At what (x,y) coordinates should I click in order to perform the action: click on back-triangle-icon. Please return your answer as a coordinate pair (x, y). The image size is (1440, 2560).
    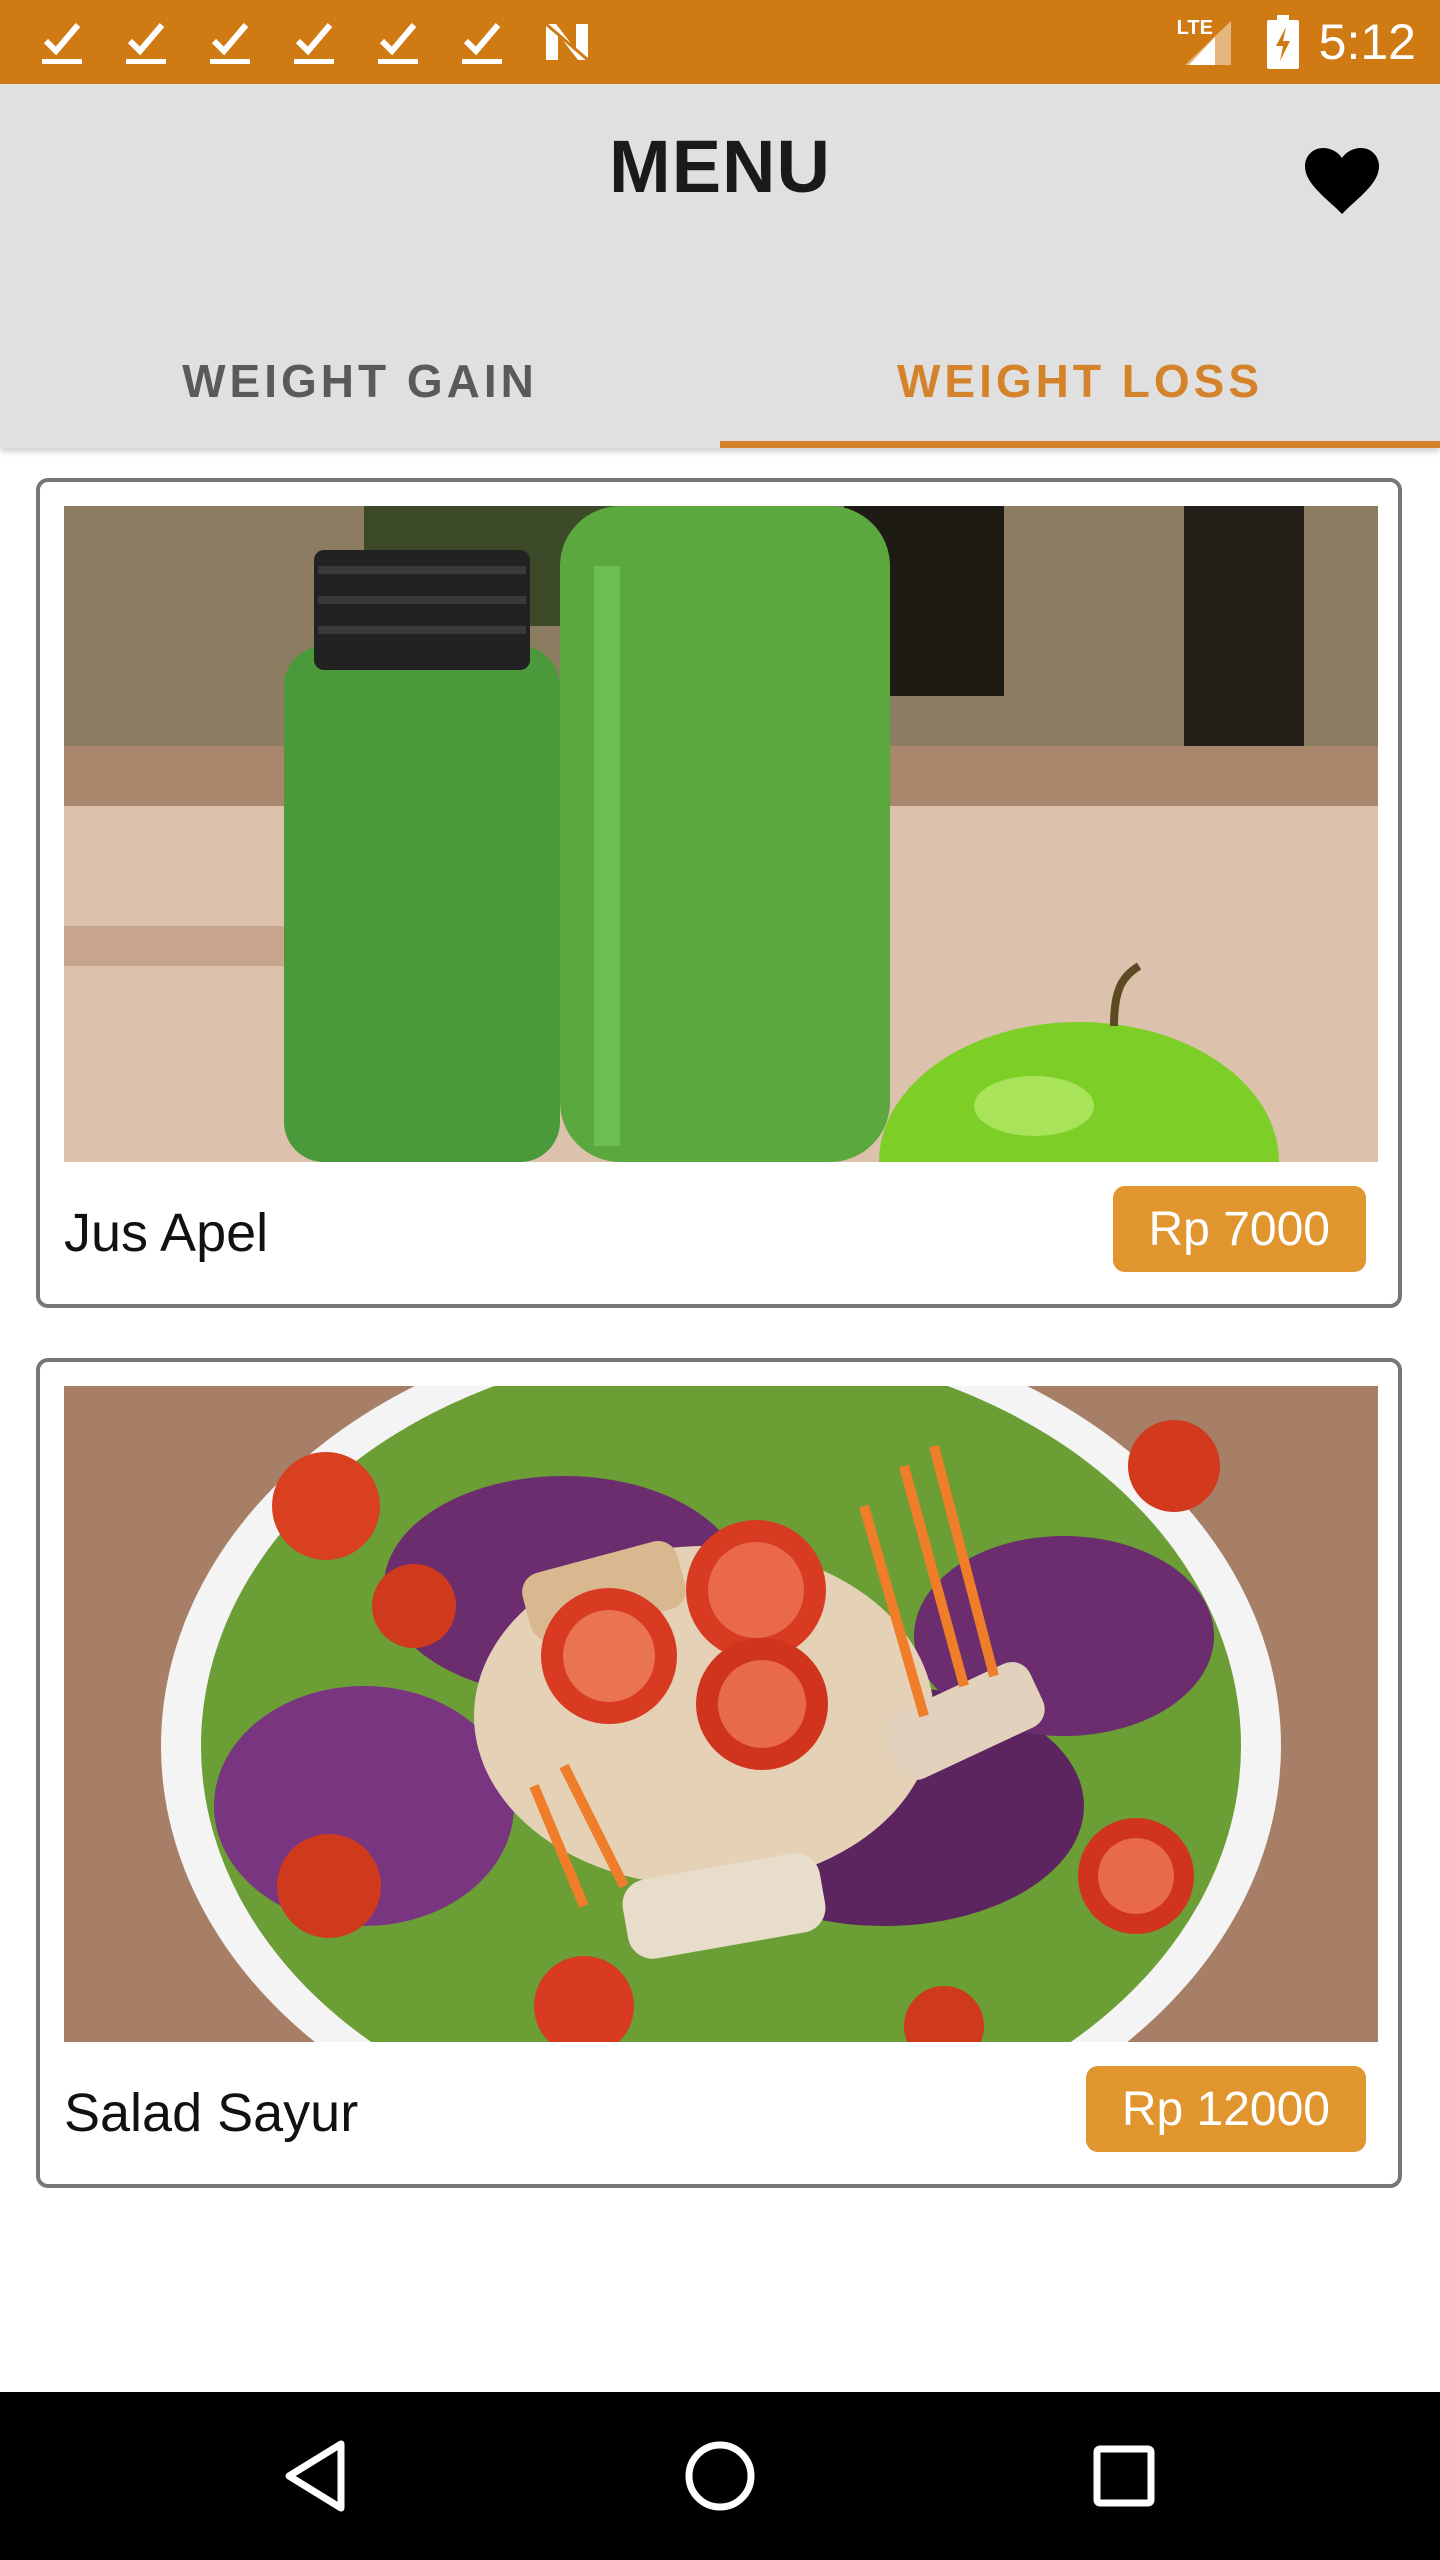
    Looking at the image, I should click on (315, 2476).